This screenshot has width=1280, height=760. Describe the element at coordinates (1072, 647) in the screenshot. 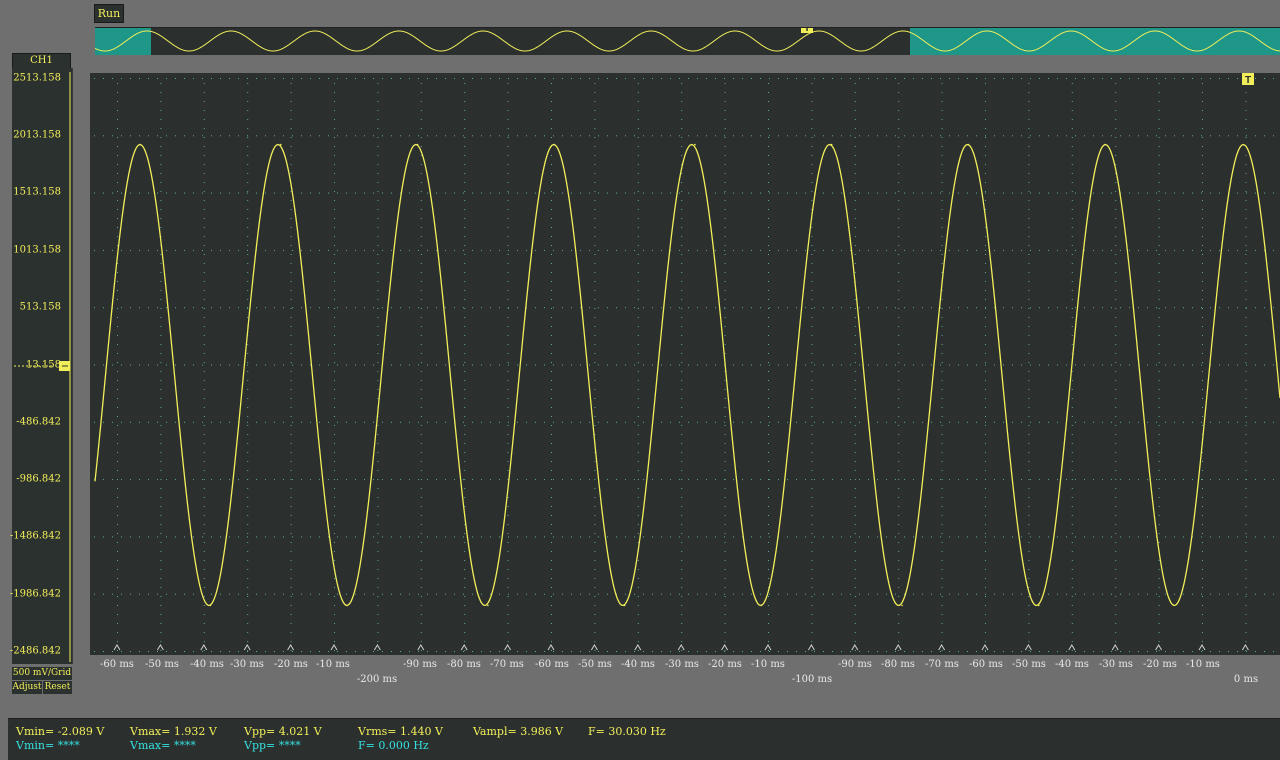

I see `x-tick-arrow` at that location.